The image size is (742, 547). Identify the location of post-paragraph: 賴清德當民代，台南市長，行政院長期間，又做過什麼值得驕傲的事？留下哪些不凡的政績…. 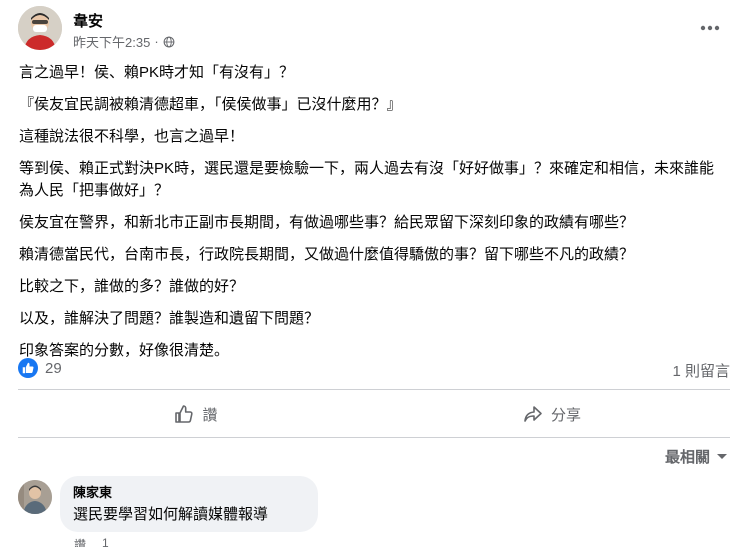
(327, 254).